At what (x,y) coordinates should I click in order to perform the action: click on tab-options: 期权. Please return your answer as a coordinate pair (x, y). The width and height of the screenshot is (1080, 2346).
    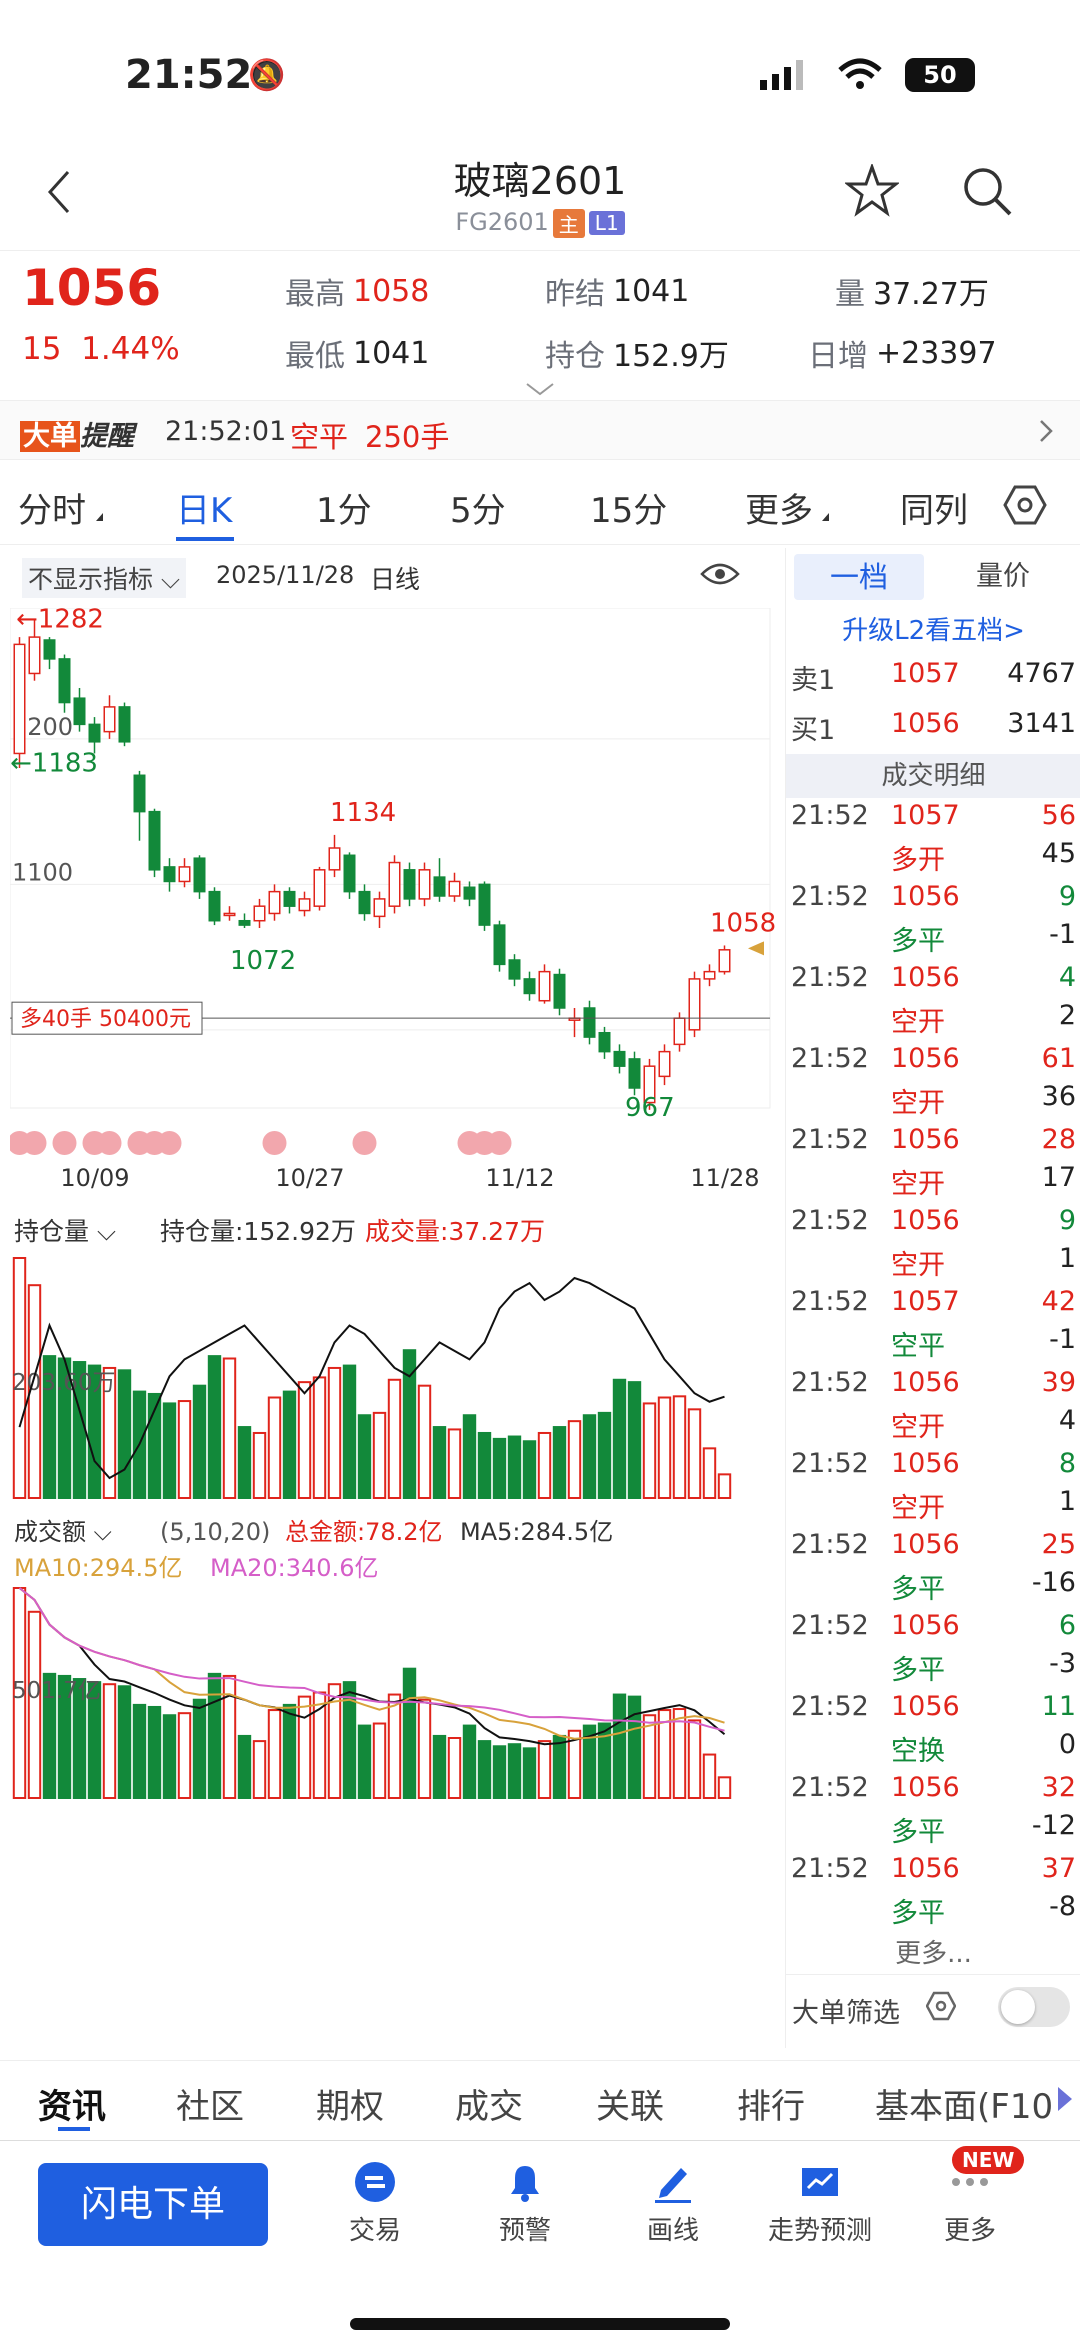
    Looking at the image, I should click on (350, 2103).